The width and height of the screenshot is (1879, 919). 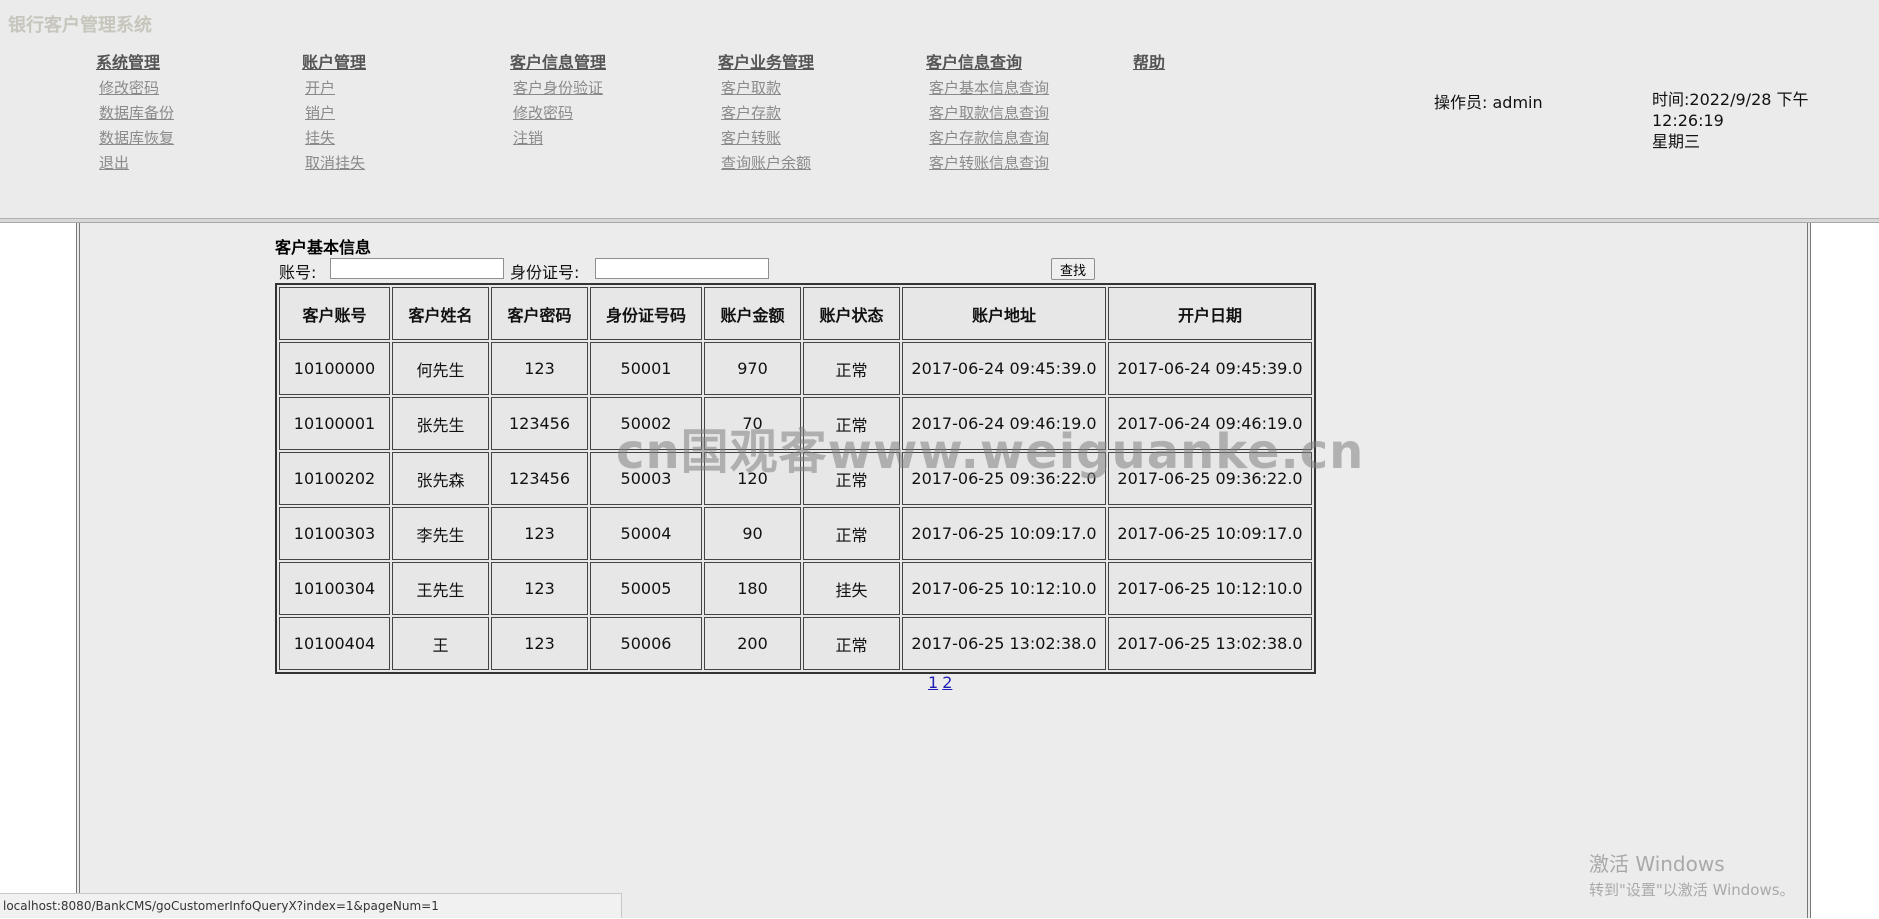 What do you see at coordinates (334, 478) in the screenshot?
I see `cell-account: 10100202` at bounding box center [334, 478].